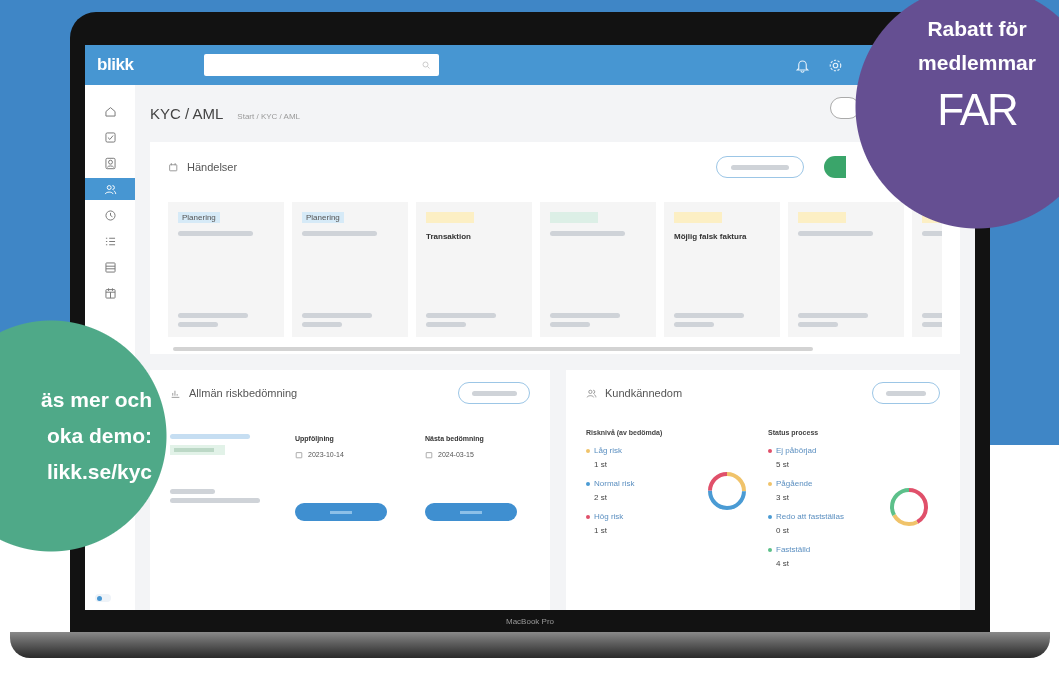 Image resolution: width=1059 pixels, height=675 pixels. I want to click on table-icon, so click(110, 267).